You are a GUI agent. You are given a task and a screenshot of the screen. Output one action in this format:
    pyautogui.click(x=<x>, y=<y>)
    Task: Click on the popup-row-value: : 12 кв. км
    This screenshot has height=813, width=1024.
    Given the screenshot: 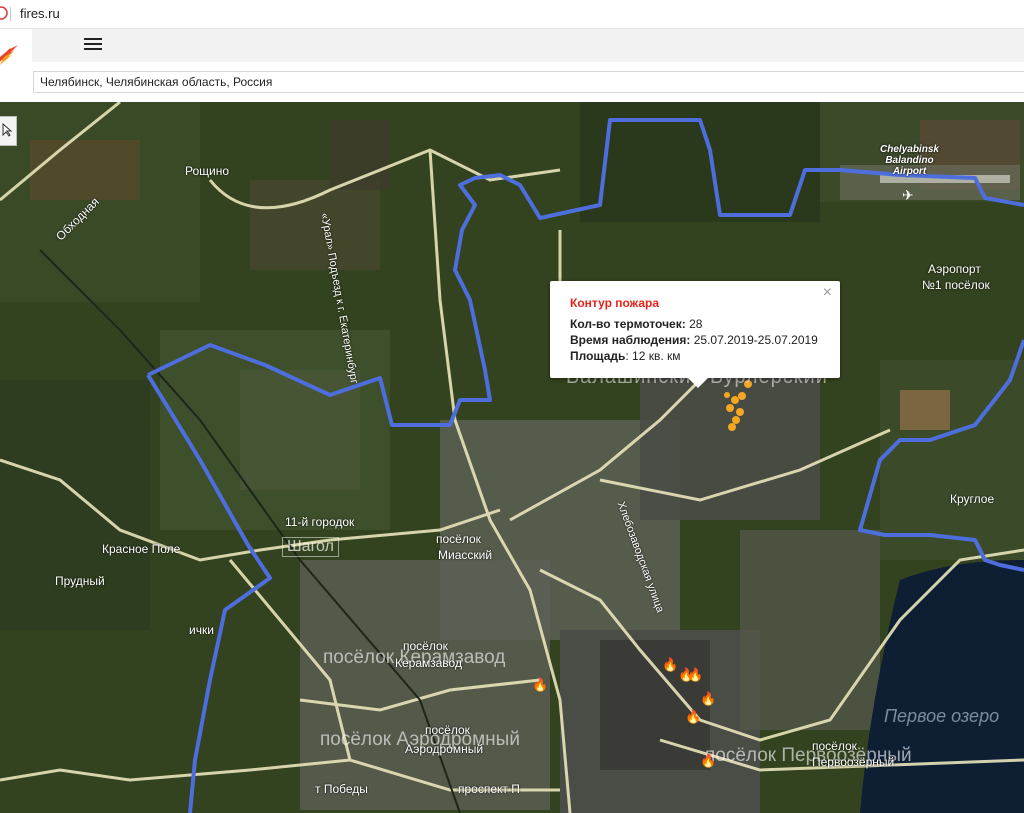 What is the action you would take?
    pyautogui.click(x=653, y=356)
    